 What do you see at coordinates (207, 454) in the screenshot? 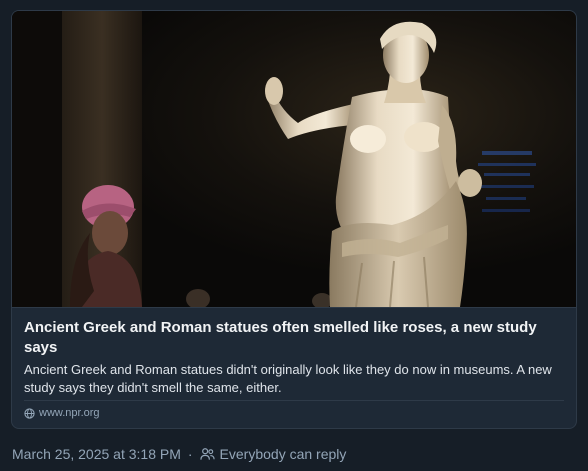
I see `people-icon` at bounding box center [207, 454].